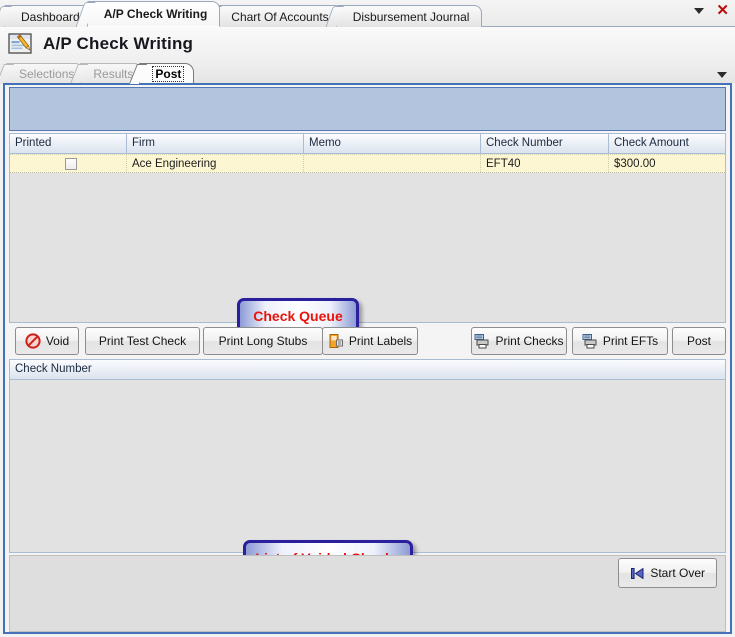  Describe the element at coordinates (215, 163) in the screenshot. I see `cell-firm: Ace Engineering` at that location.